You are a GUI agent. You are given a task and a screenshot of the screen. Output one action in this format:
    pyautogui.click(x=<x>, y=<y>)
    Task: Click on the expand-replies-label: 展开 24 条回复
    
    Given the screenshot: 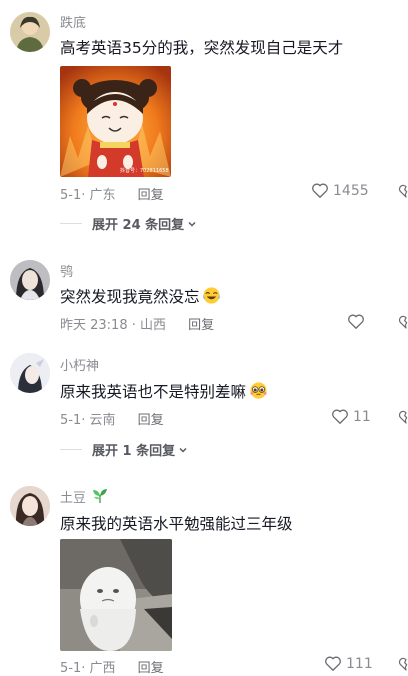 What is the action you would take?
    pyautogui.click(x=138, y=225)
    